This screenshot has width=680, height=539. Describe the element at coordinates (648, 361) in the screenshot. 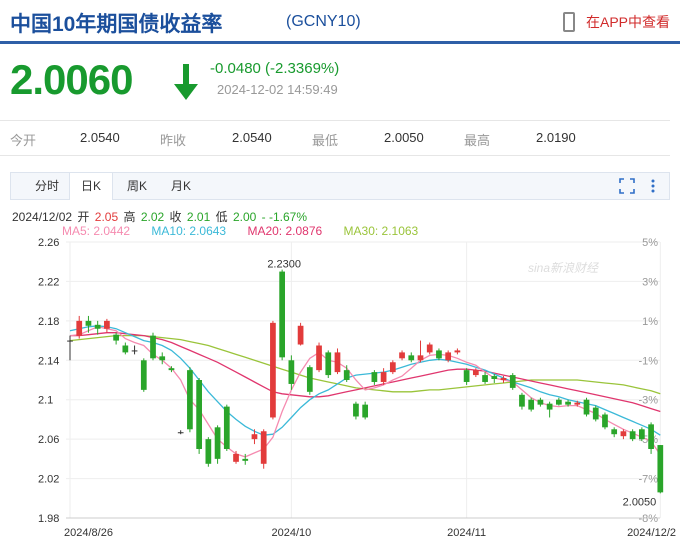

I see `pct-tick-label: -1%` at that location.